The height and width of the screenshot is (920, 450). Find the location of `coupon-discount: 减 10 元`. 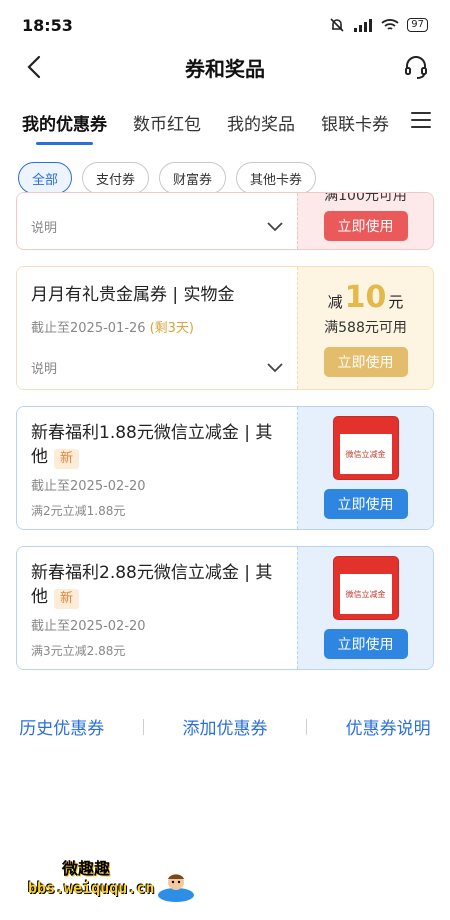

coupon-discount: 减 10 元 is located at coordinates (366, 297).